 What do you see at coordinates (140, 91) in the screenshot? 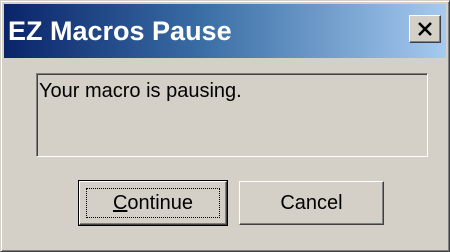
I see `message-text: Your macro is pausing.` at bounding box center [140, 91].